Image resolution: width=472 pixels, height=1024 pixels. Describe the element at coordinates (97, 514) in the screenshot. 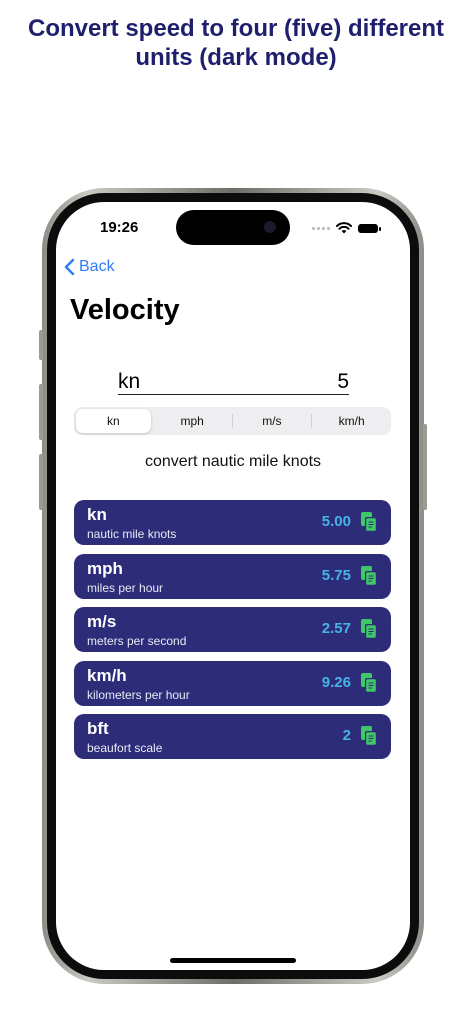

I see `result-unit: kn` at that location.